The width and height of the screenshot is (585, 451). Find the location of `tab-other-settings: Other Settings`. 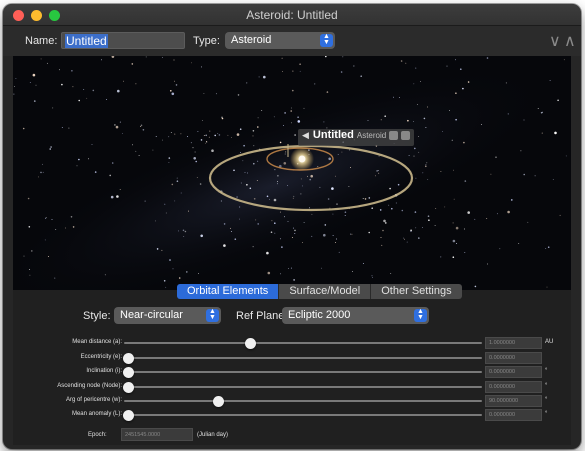

tab-other-settings: Other Settings is located at coordinates (416, 291).